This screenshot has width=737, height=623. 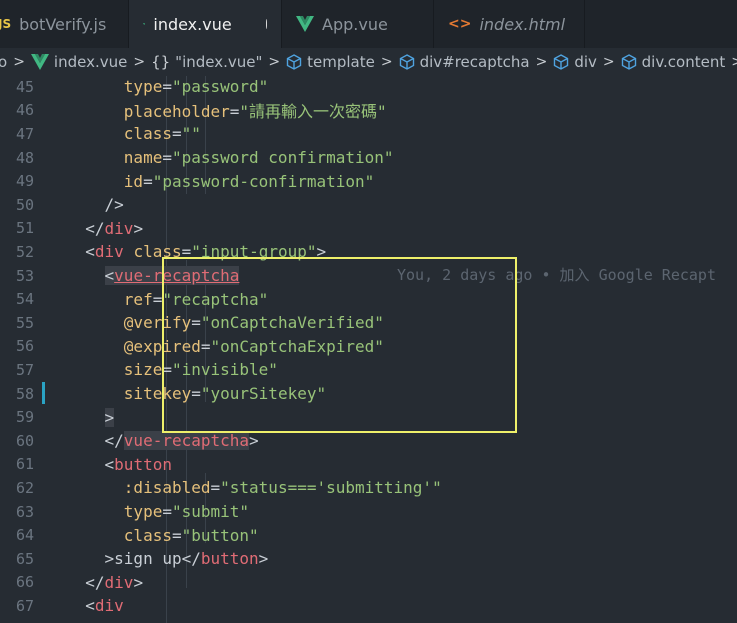 I want to click on code-line: 65 >sign up</button>, so click(x=368, y=559).